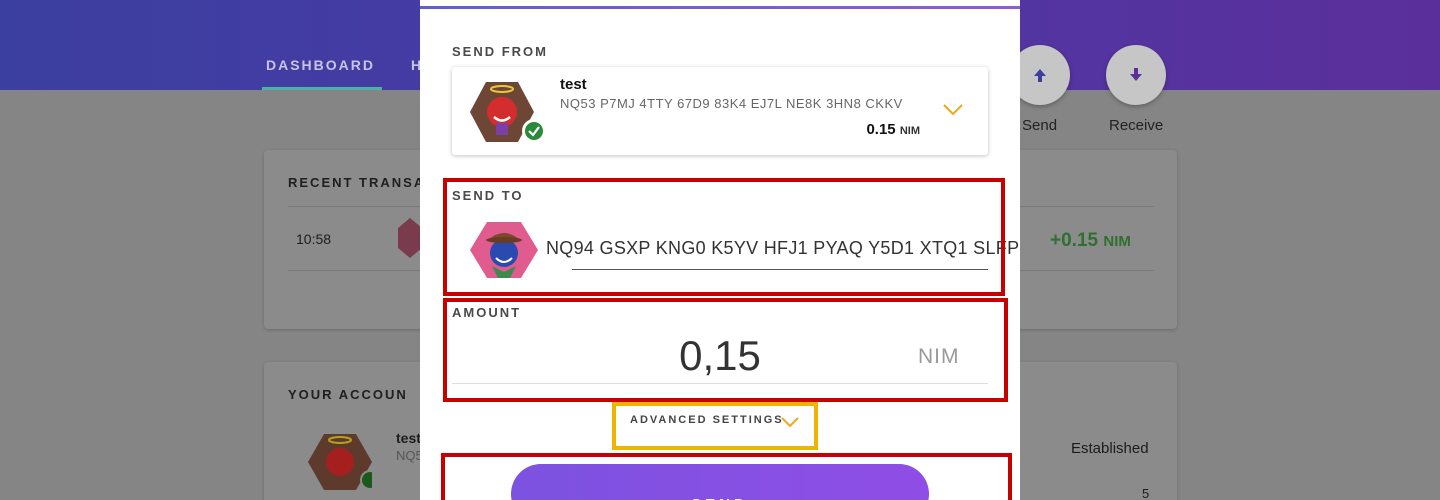 This screenshot has width=1440, height=500. I want to click on chevron-down-icon, so click(953, 110).